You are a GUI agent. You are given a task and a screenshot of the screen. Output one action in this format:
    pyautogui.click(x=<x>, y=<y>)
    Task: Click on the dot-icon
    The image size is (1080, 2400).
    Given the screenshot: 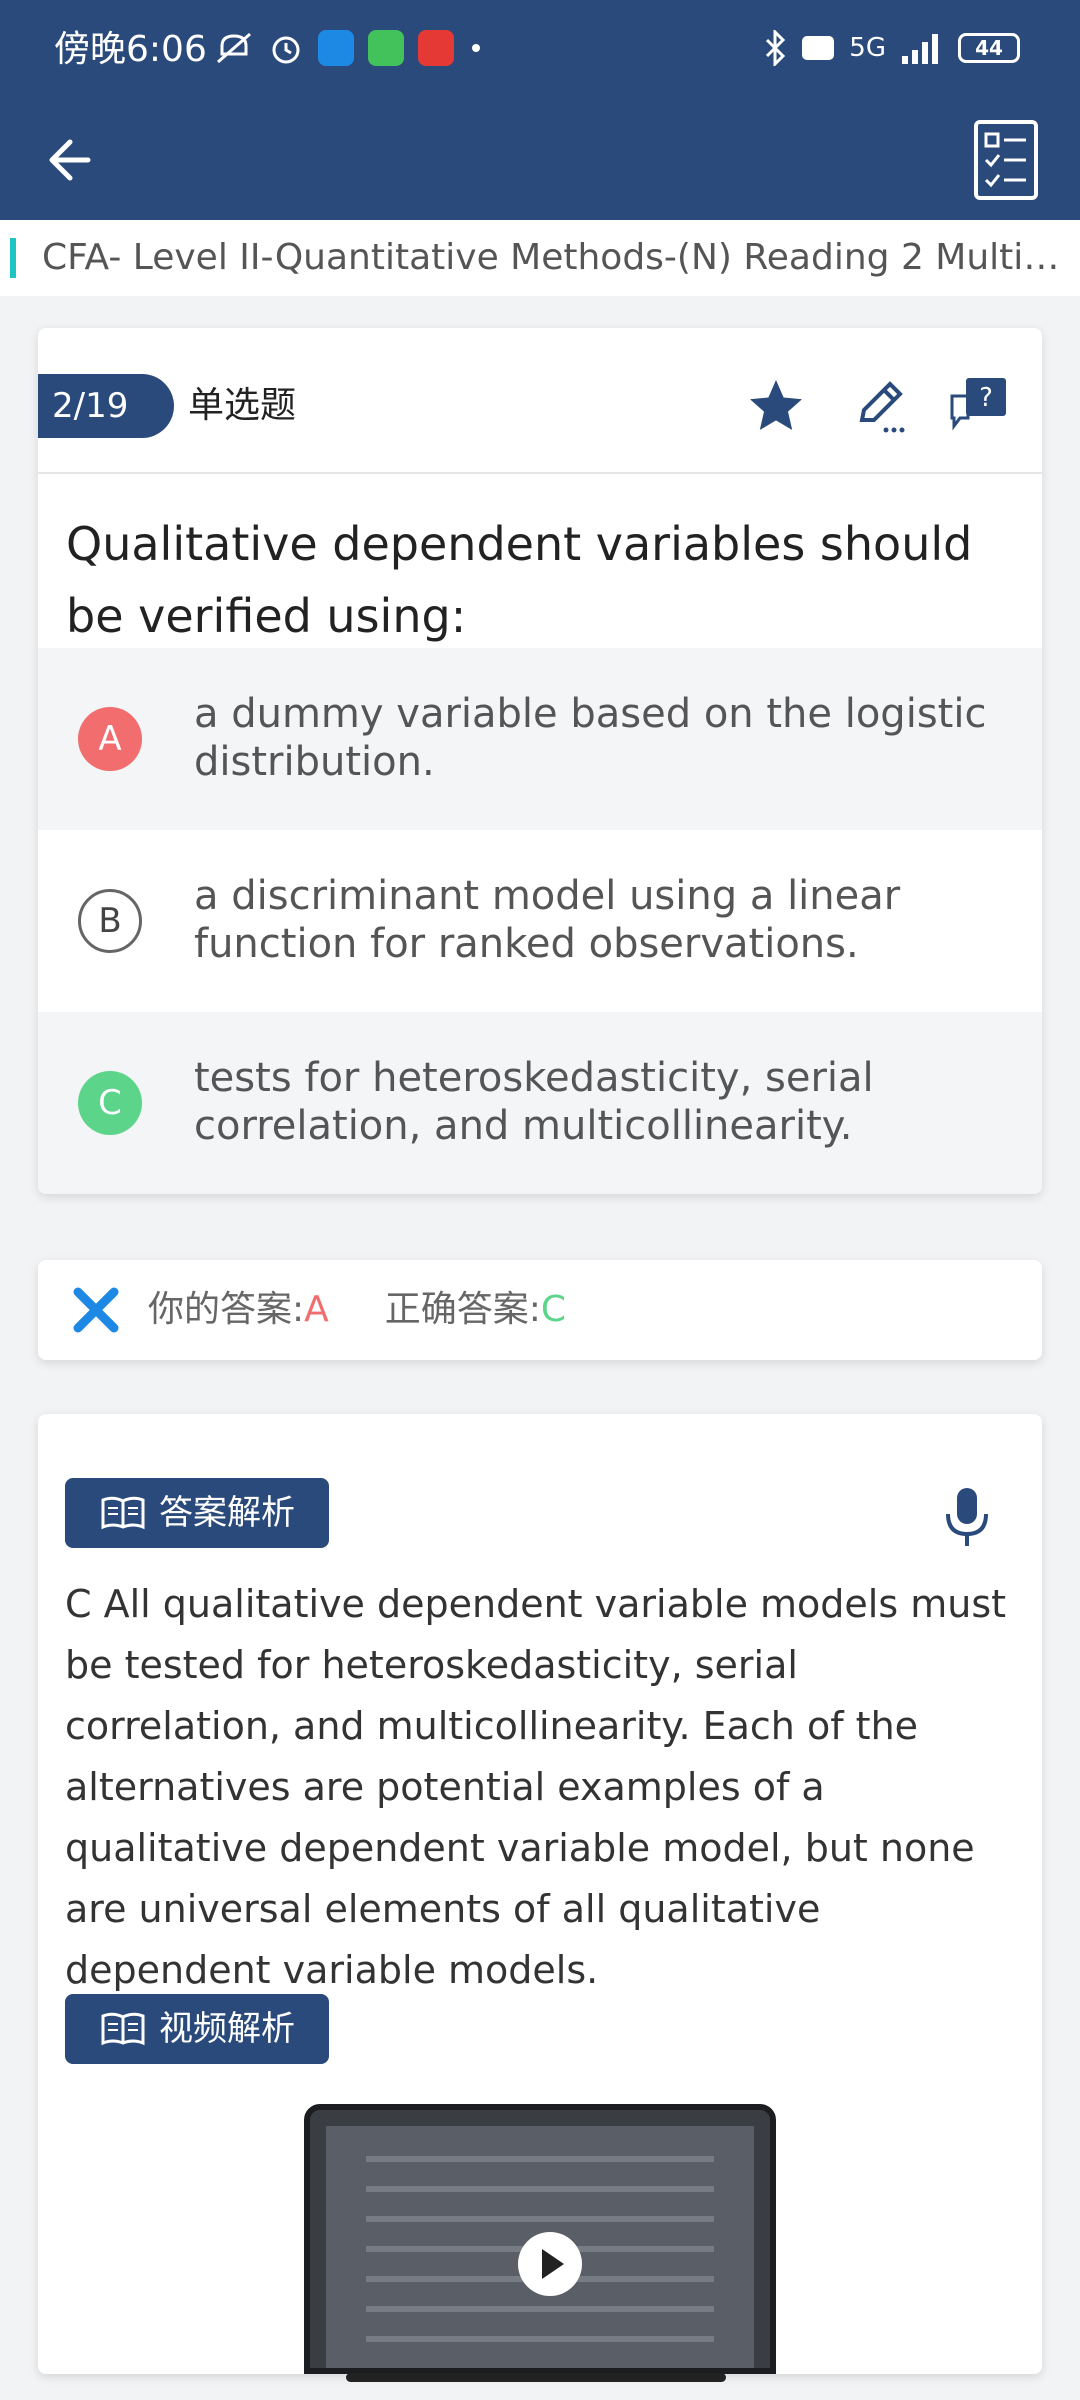 What is the action you would take?
    pyautogui.click(x=476, y=48)
    